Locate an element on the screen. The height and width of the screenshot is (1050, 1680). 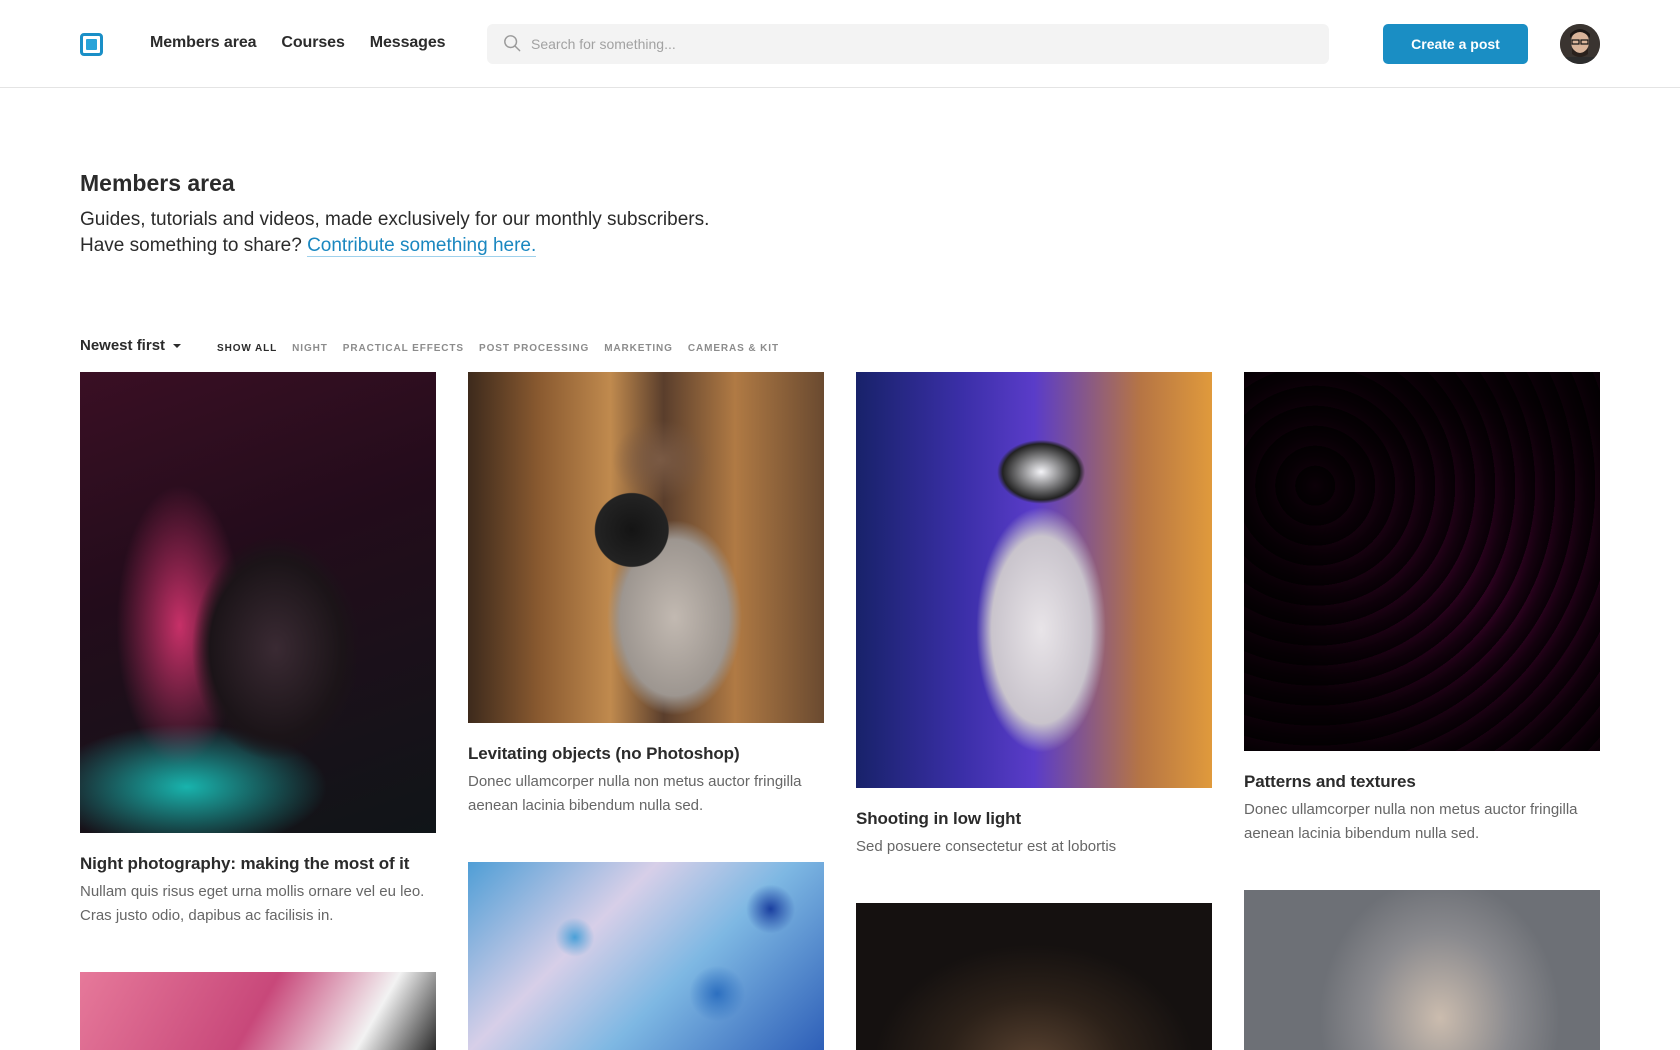
intro-share-text: Have something to share? is located at coordinates (191, 245).